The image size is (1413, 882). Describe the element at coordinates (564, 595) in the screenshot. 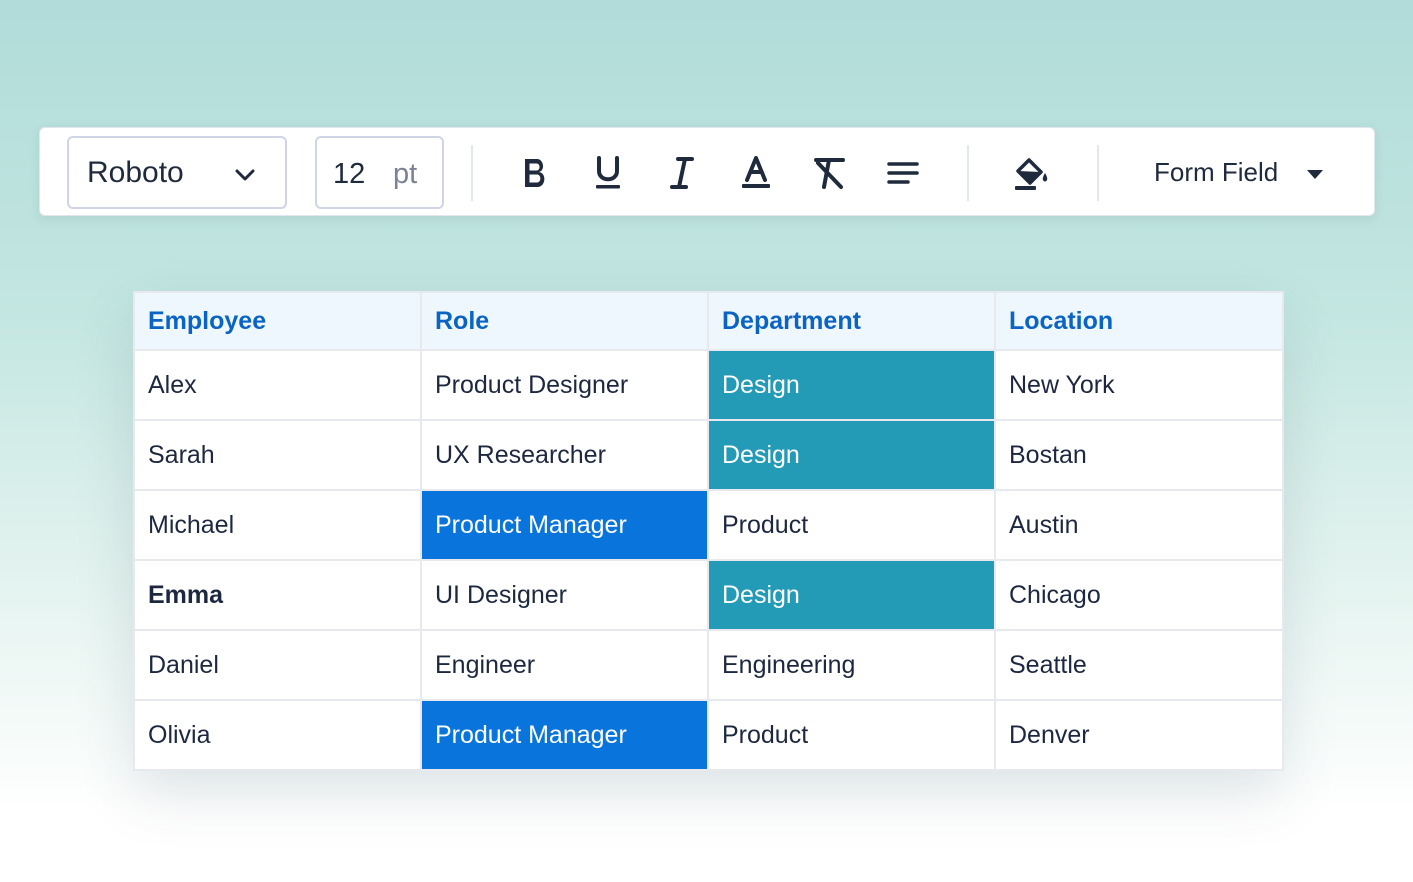

I see `cell-role: UI Designer` at that location.